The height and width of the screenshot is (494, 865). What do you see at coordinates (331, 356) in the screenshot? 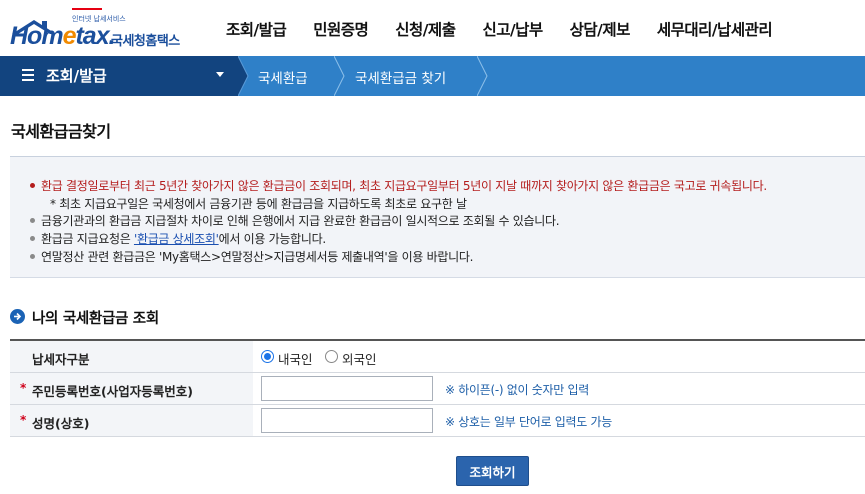
I see `radio-foreign` at bounding box center [331, 356].